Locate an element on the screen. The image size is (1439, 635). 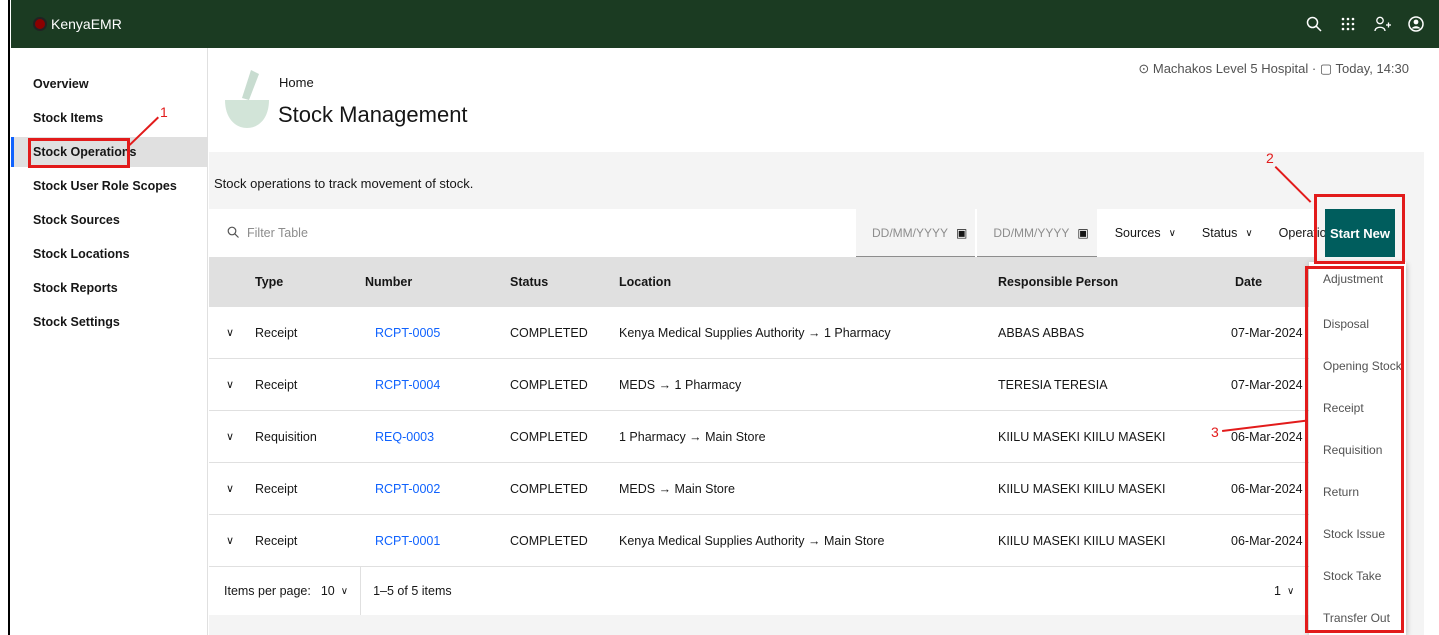
sidebar-item-overview: Overview is located at coordinates (109, 84).